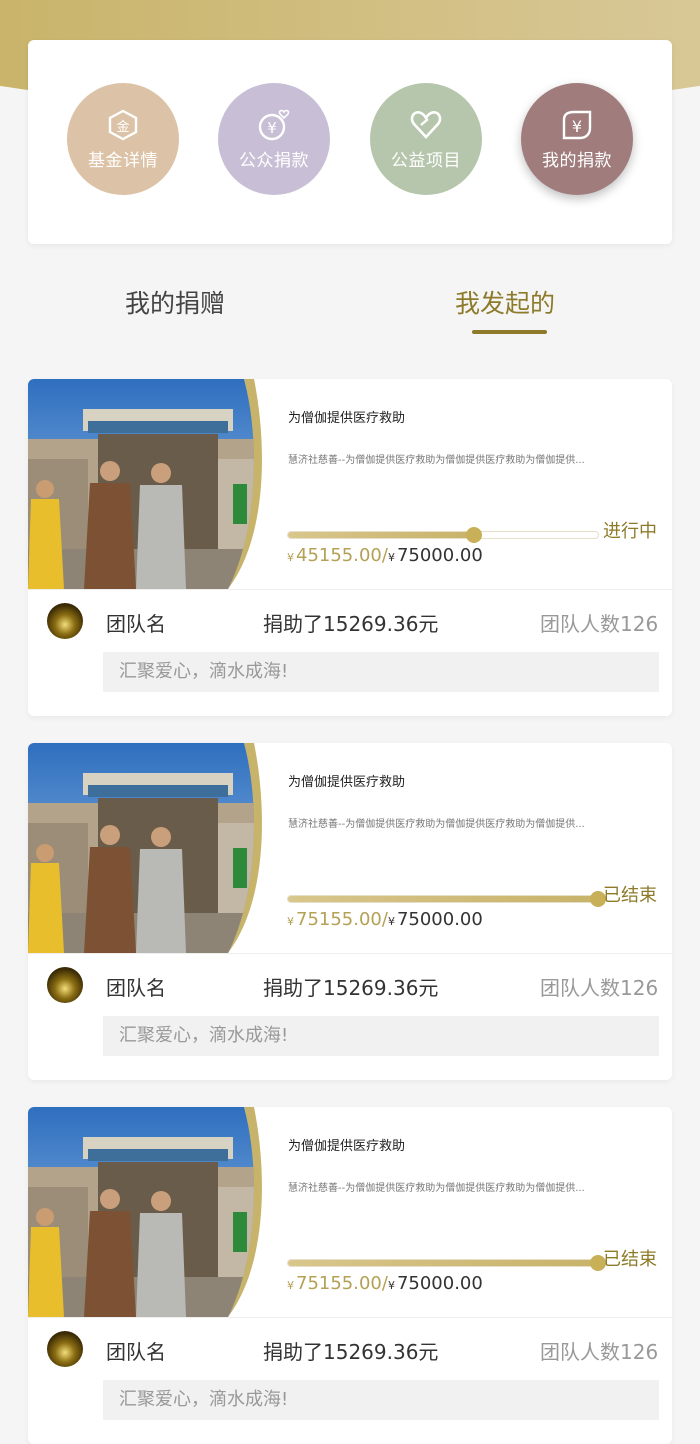 This screenshot has height=1444, width=700. I want to click on nav-label: 公益项目, so click(426, 160).